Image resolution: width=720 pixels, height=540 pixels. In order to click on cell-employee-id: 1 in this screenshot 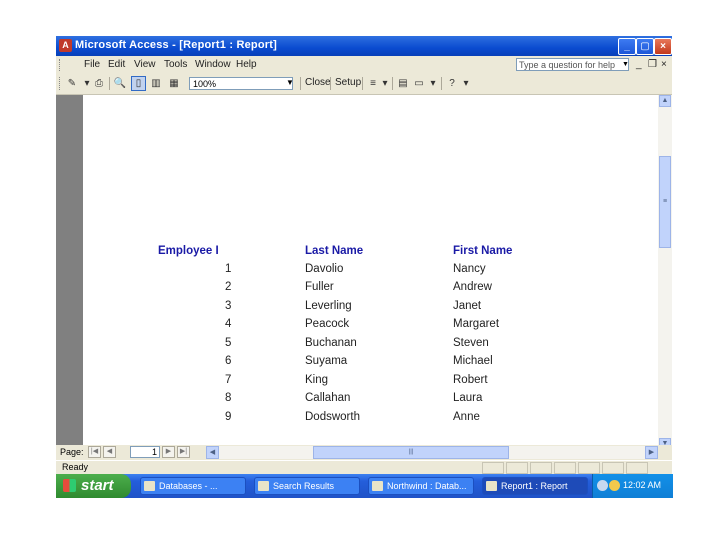, I will do `click(228, 269)`.